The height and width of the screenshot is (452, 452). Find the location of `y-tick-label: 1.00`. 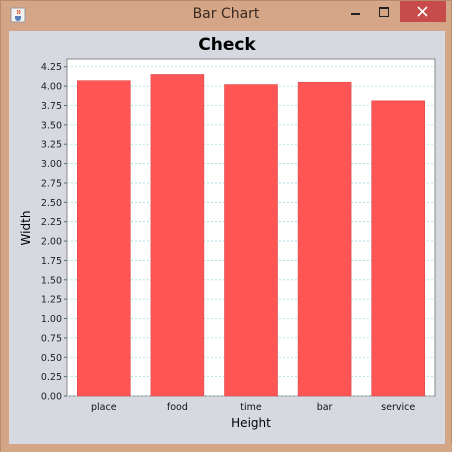

y-tick-label: 1.00 is located at coordinates (51, 319).